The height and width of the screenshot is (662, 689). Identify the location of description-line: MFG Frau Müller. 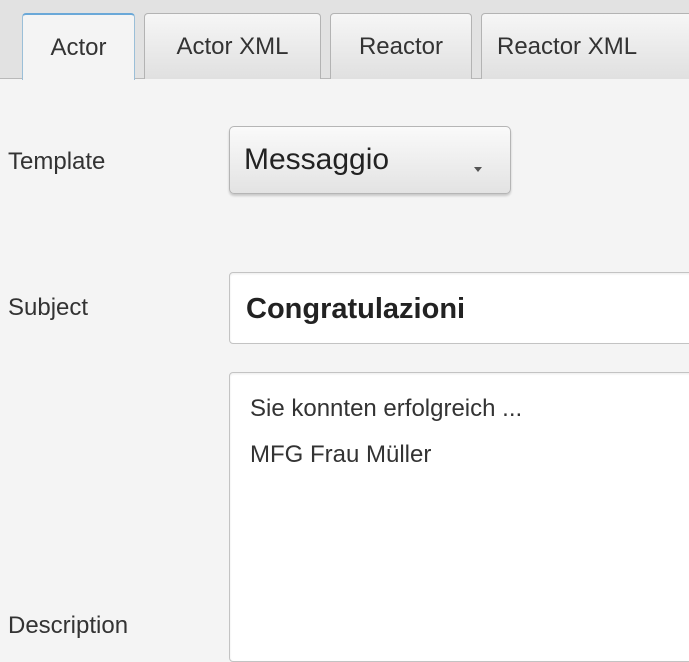
(341, 454).